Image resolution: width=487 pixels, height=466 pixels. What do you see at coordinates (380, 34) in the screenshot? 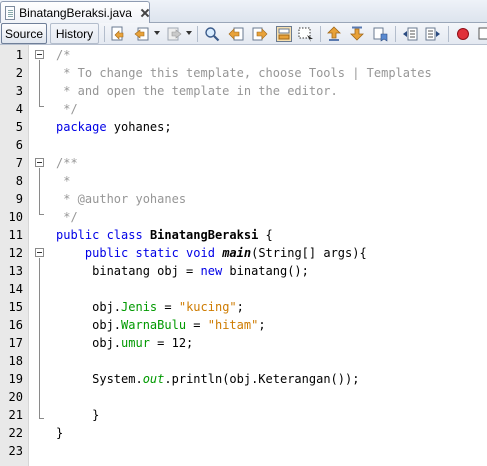
I see `toggle-bookmark-icon` at bounding box center [380, 34].